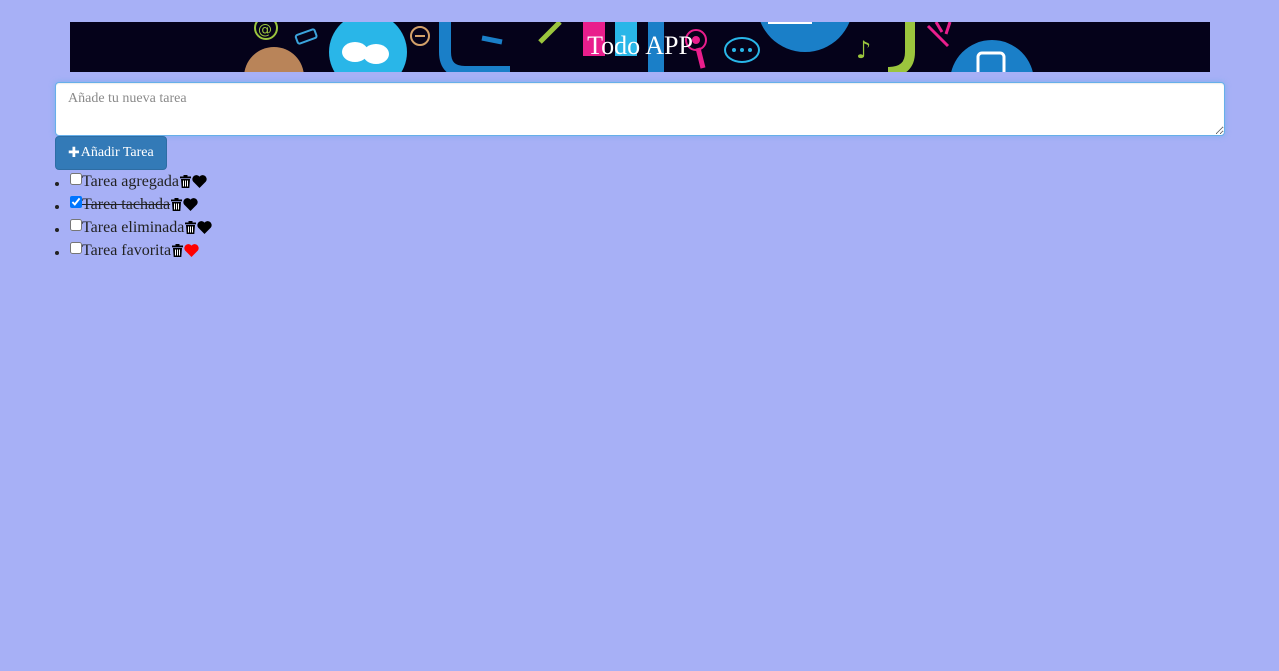  I want to click on add-task-button: ✚ Añadir Tarea, so click(111, 153).